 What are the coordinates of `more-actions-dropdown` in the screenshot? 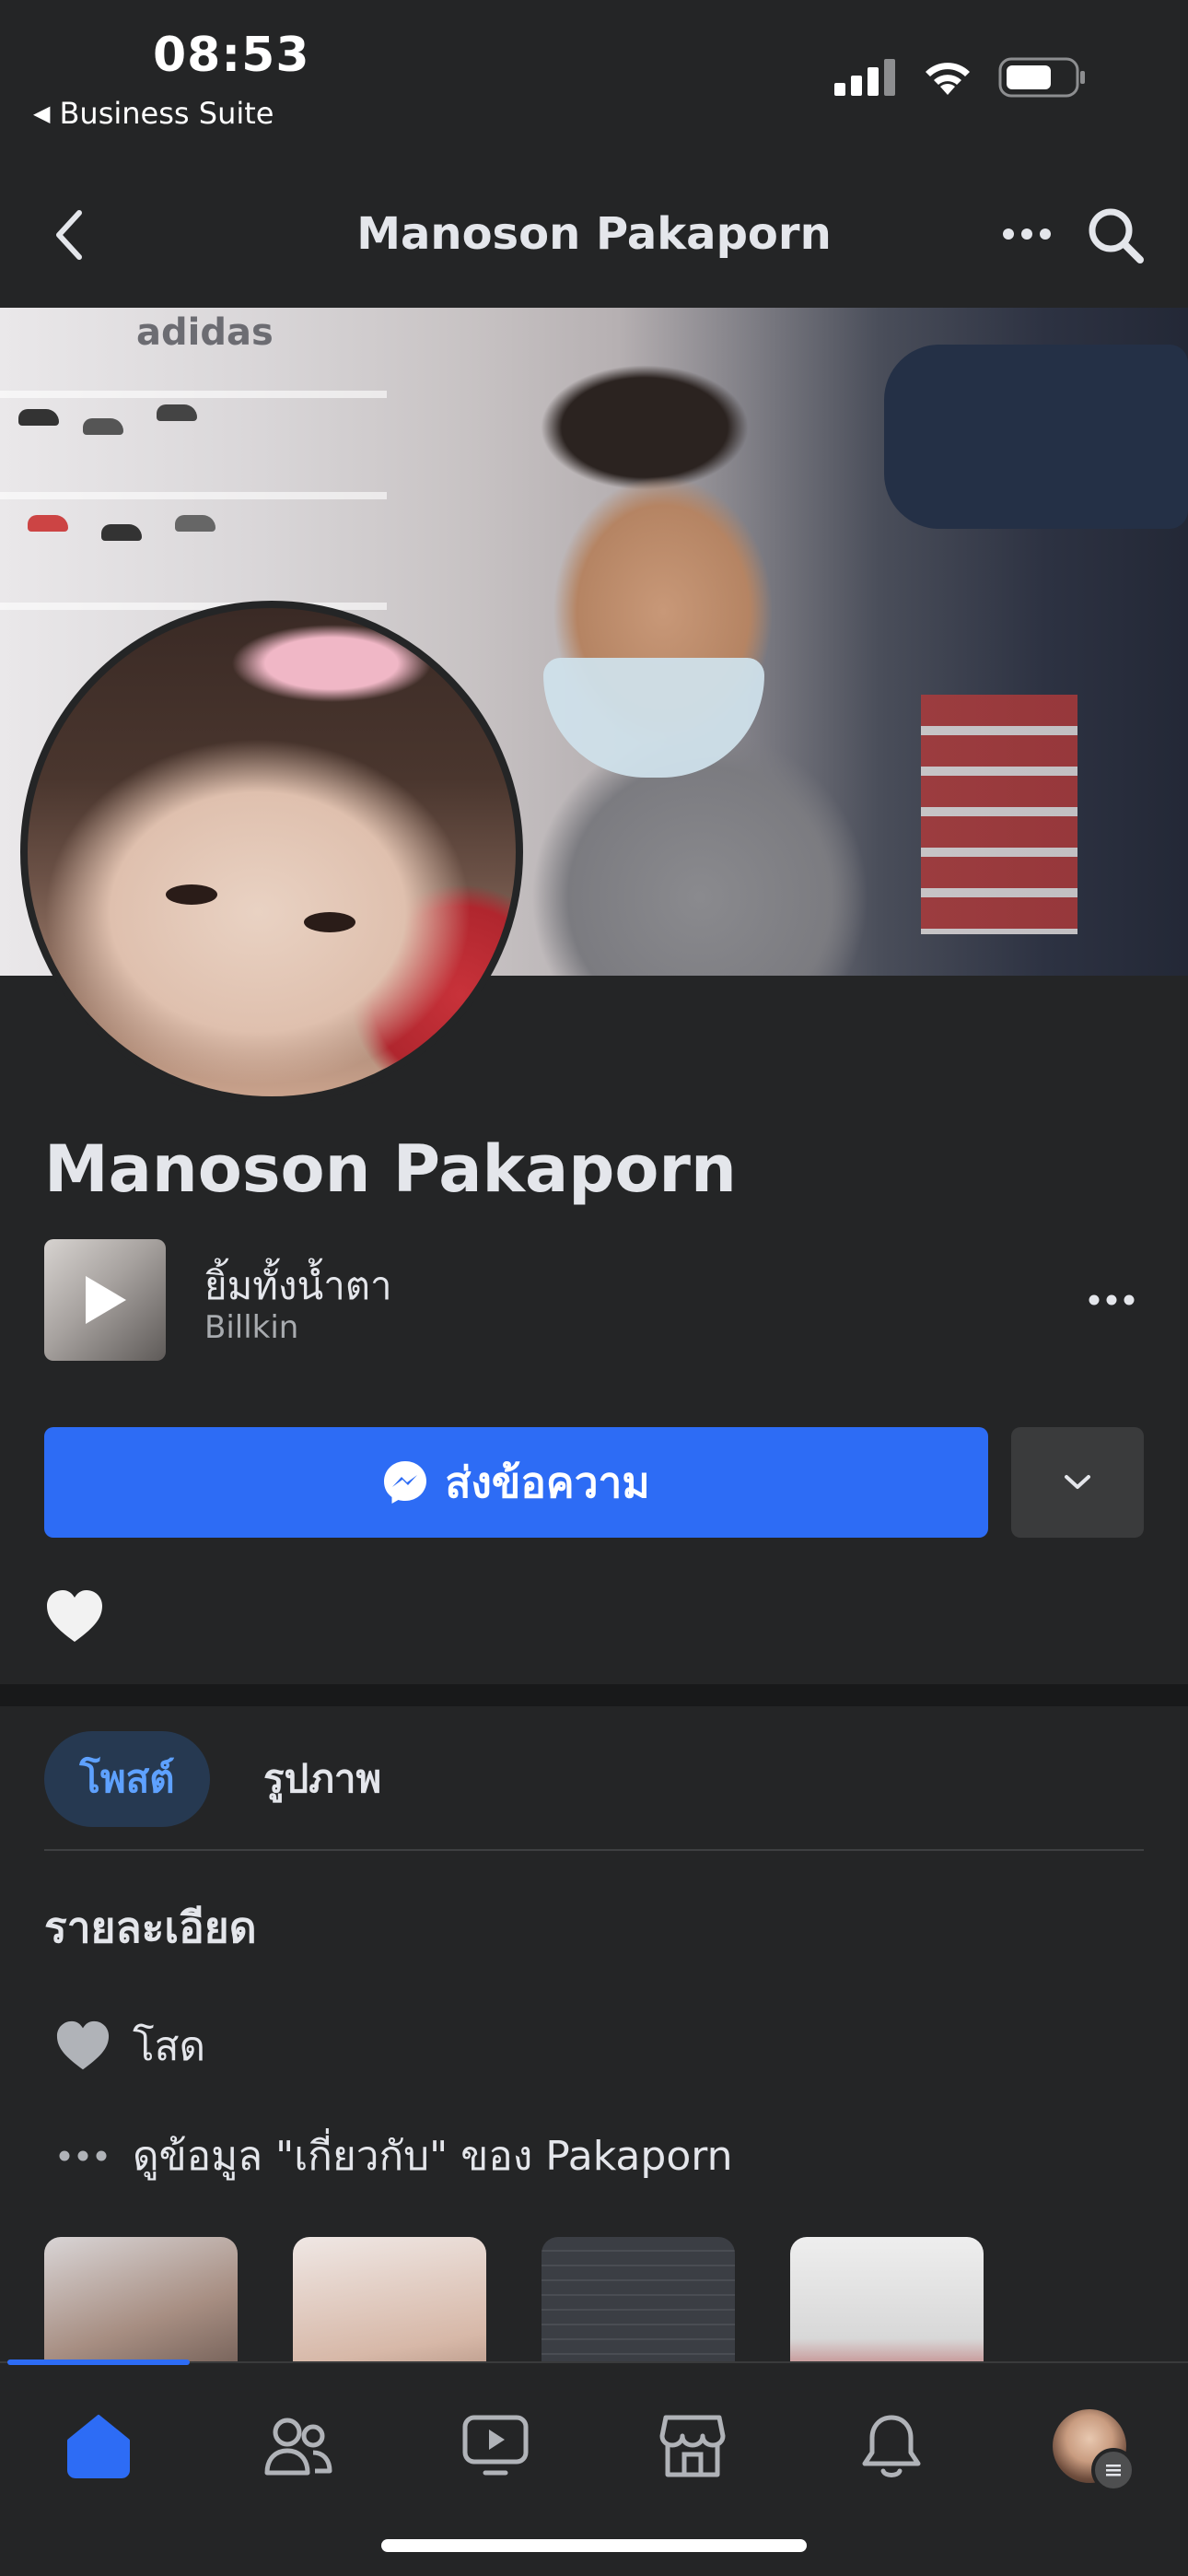 It's located at (1077, 1482).